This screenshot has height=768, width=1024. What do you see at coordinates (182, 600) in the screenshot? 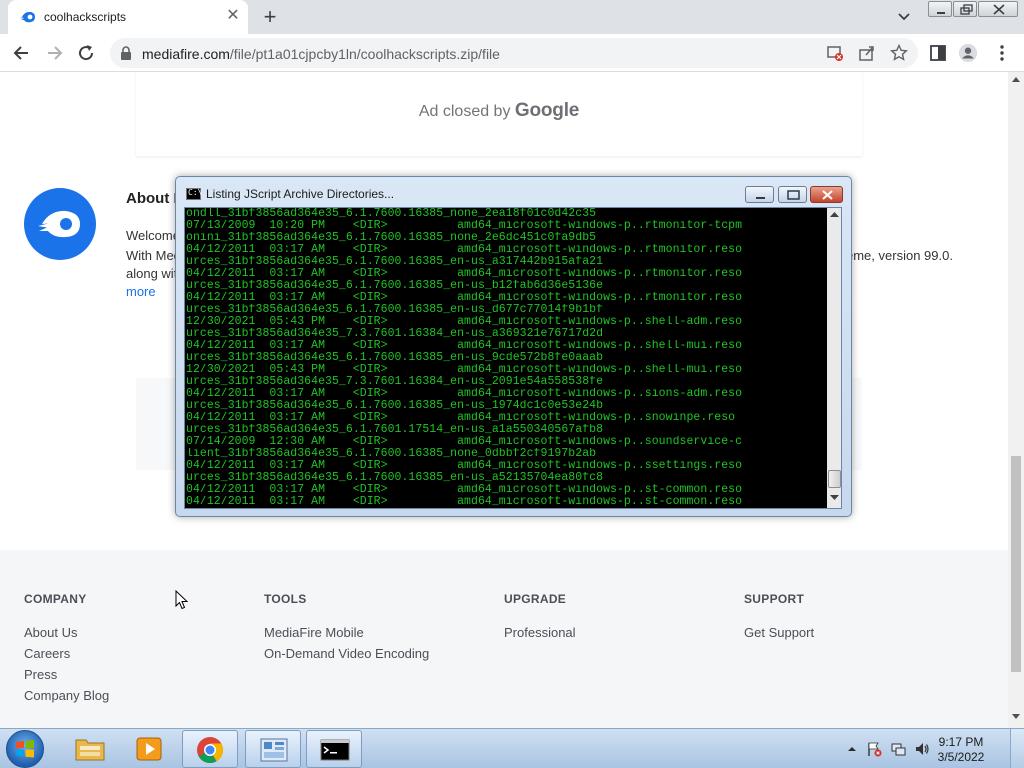
I see `mouse-cursor-icon` at bounding box center [182, 600].